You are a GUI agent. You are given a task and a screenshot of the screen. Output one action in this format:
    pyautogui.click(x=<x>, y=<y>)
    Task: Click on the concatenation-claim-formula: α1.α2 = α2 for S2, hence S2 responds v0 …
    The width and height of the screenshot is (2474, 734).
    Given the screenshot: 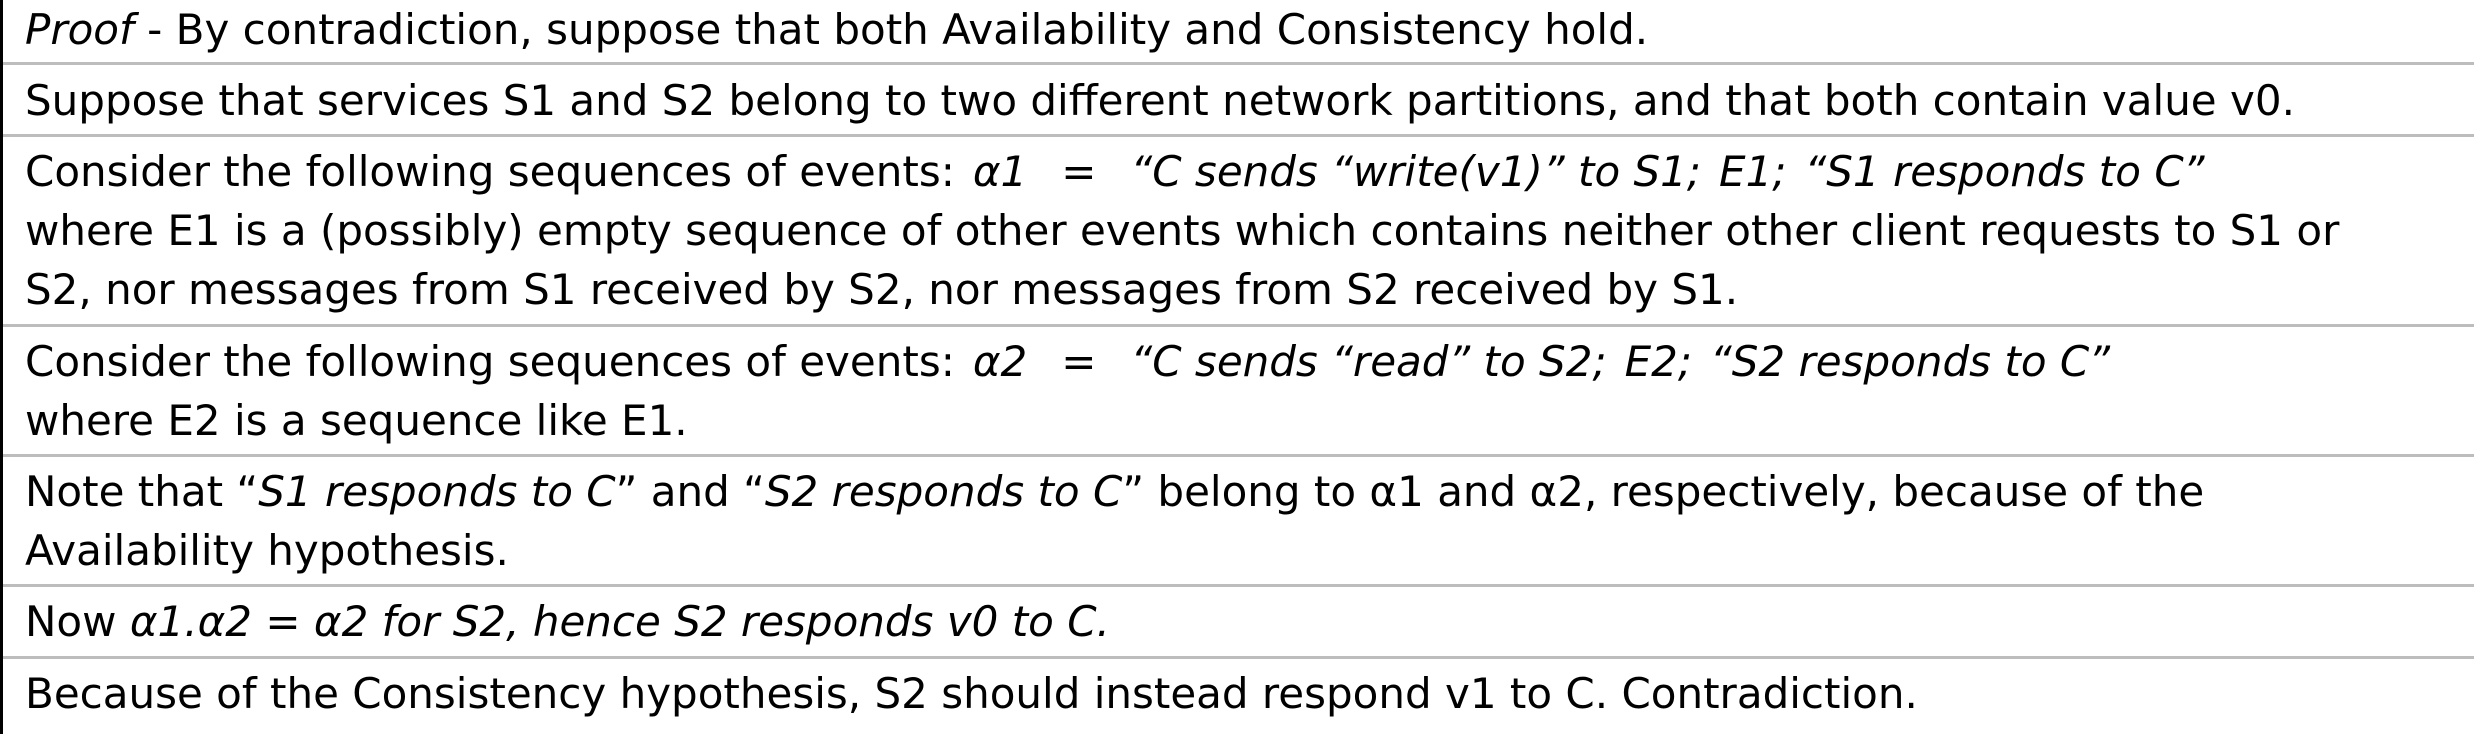 What is the action you would take?
    pyautogui.click(x=619, y=621)
    